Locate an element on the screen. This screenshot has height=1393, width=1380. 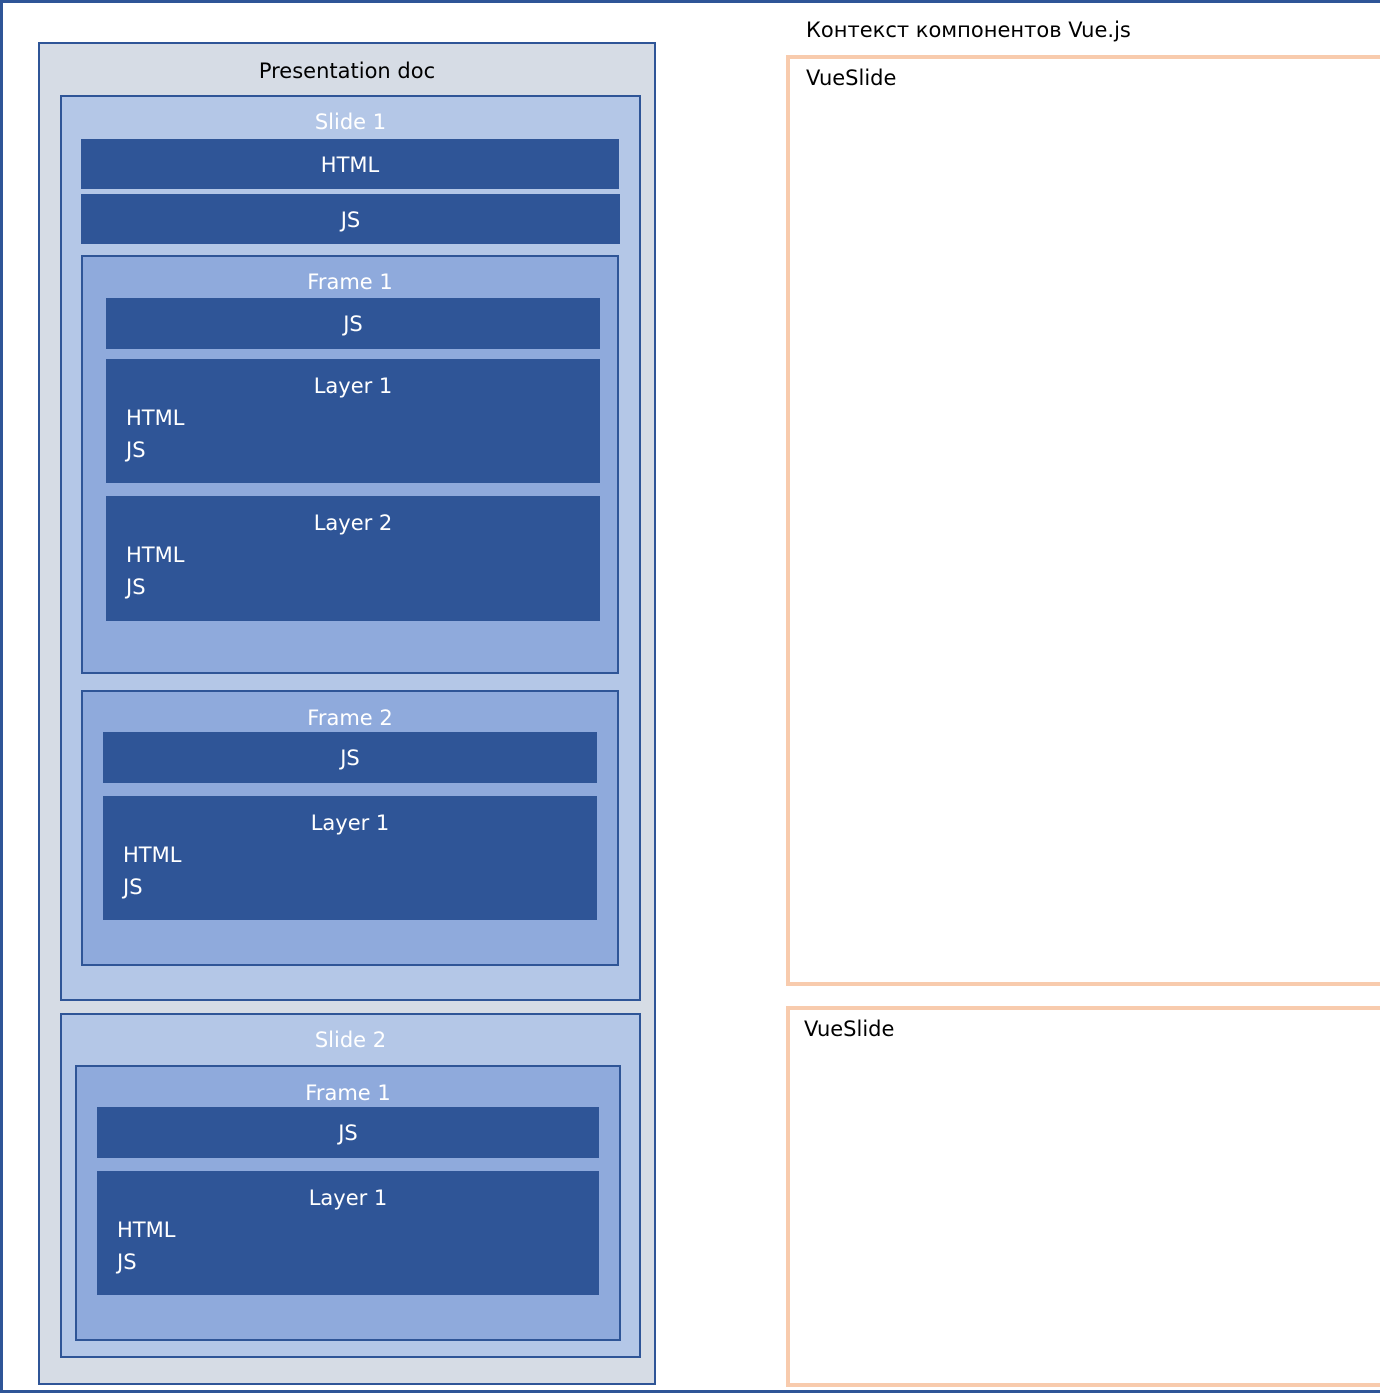
slide-1-title: Slide 1 is located at coordinates (350, 122).